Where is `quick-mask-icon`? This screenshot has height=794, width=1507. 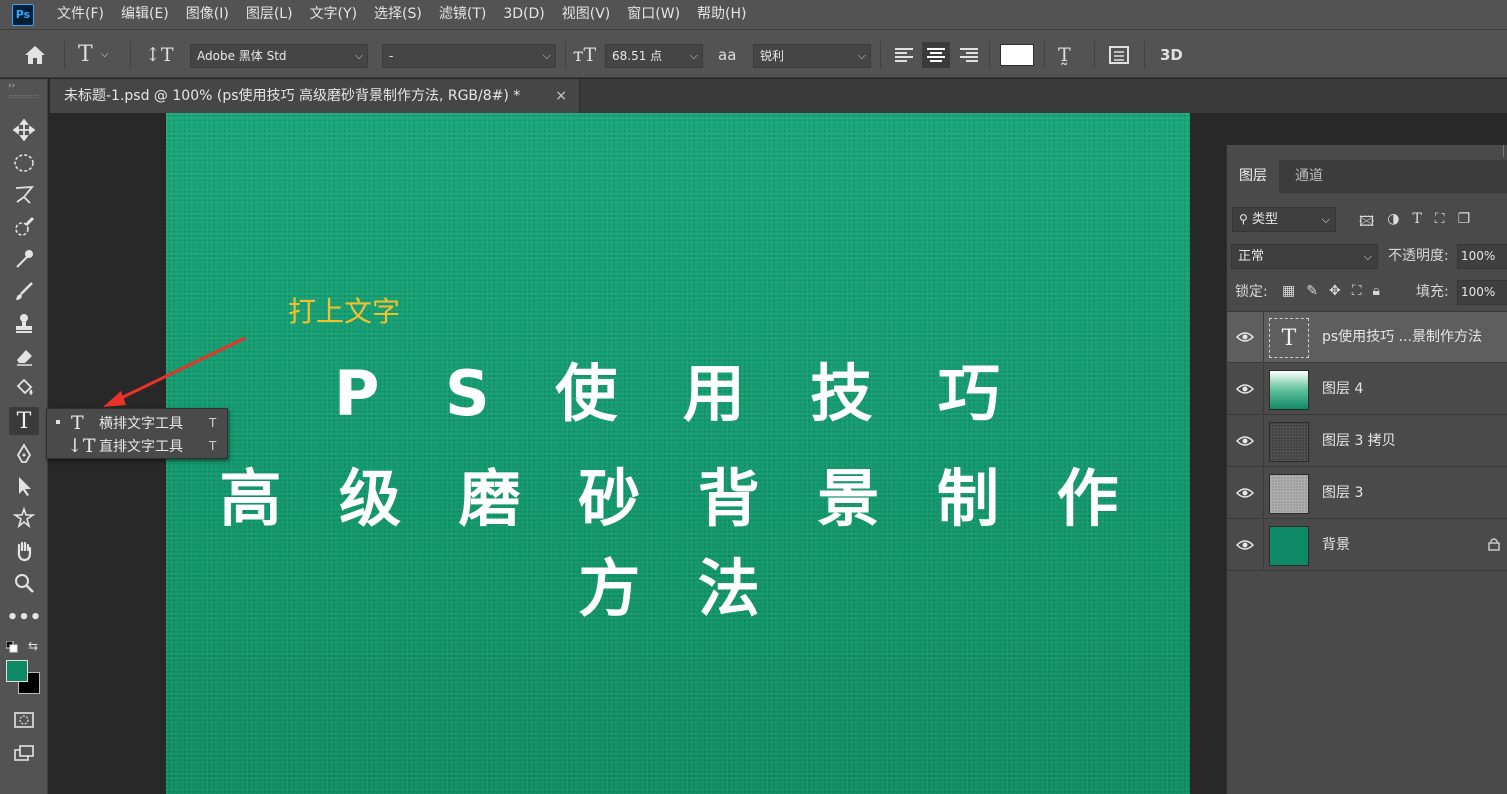 quick-mask-icon is located at coordinates (24, 720).